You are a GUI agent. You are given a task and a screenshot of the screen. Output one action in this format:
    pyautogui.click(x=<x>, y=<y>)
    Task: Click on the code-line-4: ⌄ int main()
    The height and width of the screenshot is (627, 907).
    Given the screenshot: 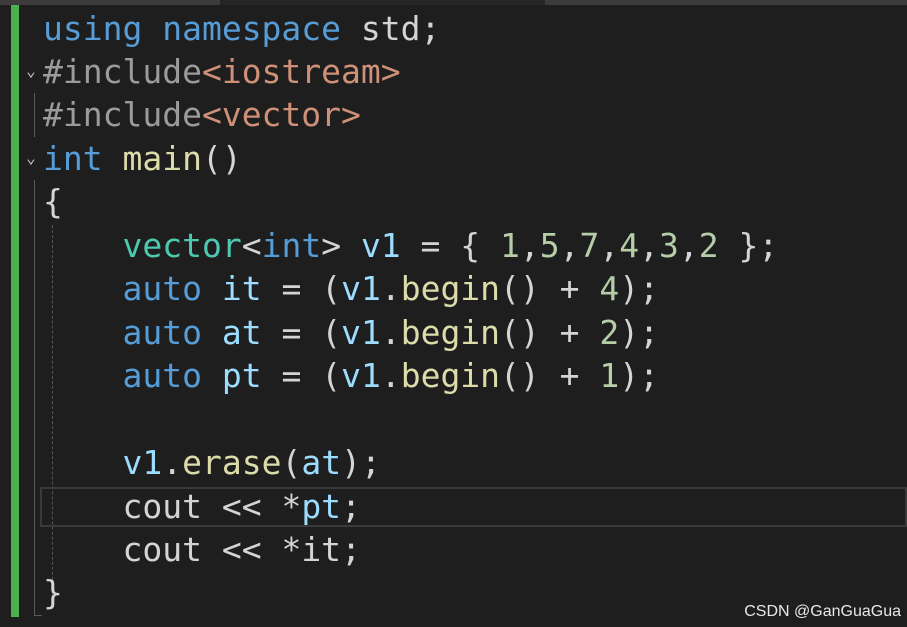 What is the action you would take?
    pyautogui.click(x=453, y=158)
    